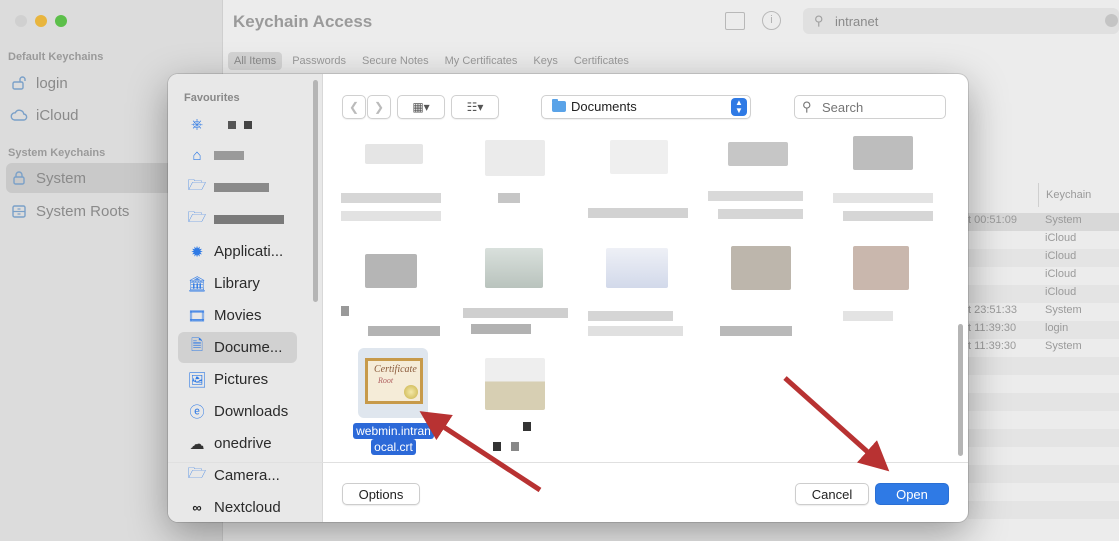  What do you see at coordinates (480, 452) in the screenshot?
I see `arrow-to-certificate` at bounding box center [480, 452].